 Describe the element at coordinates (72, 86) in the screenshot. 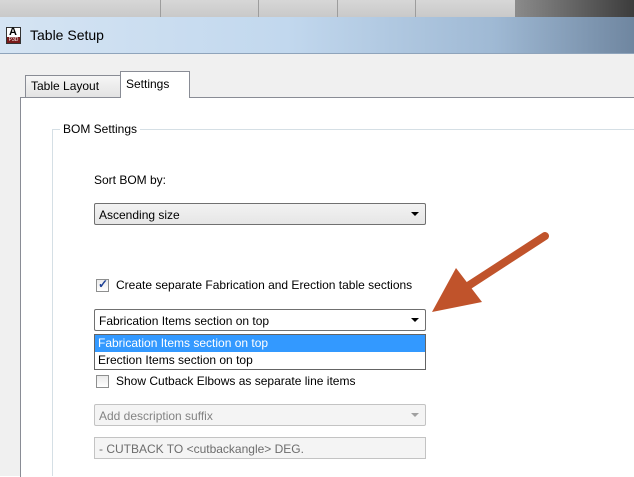

I see `tab-table-layout: Table Layout` at that location.